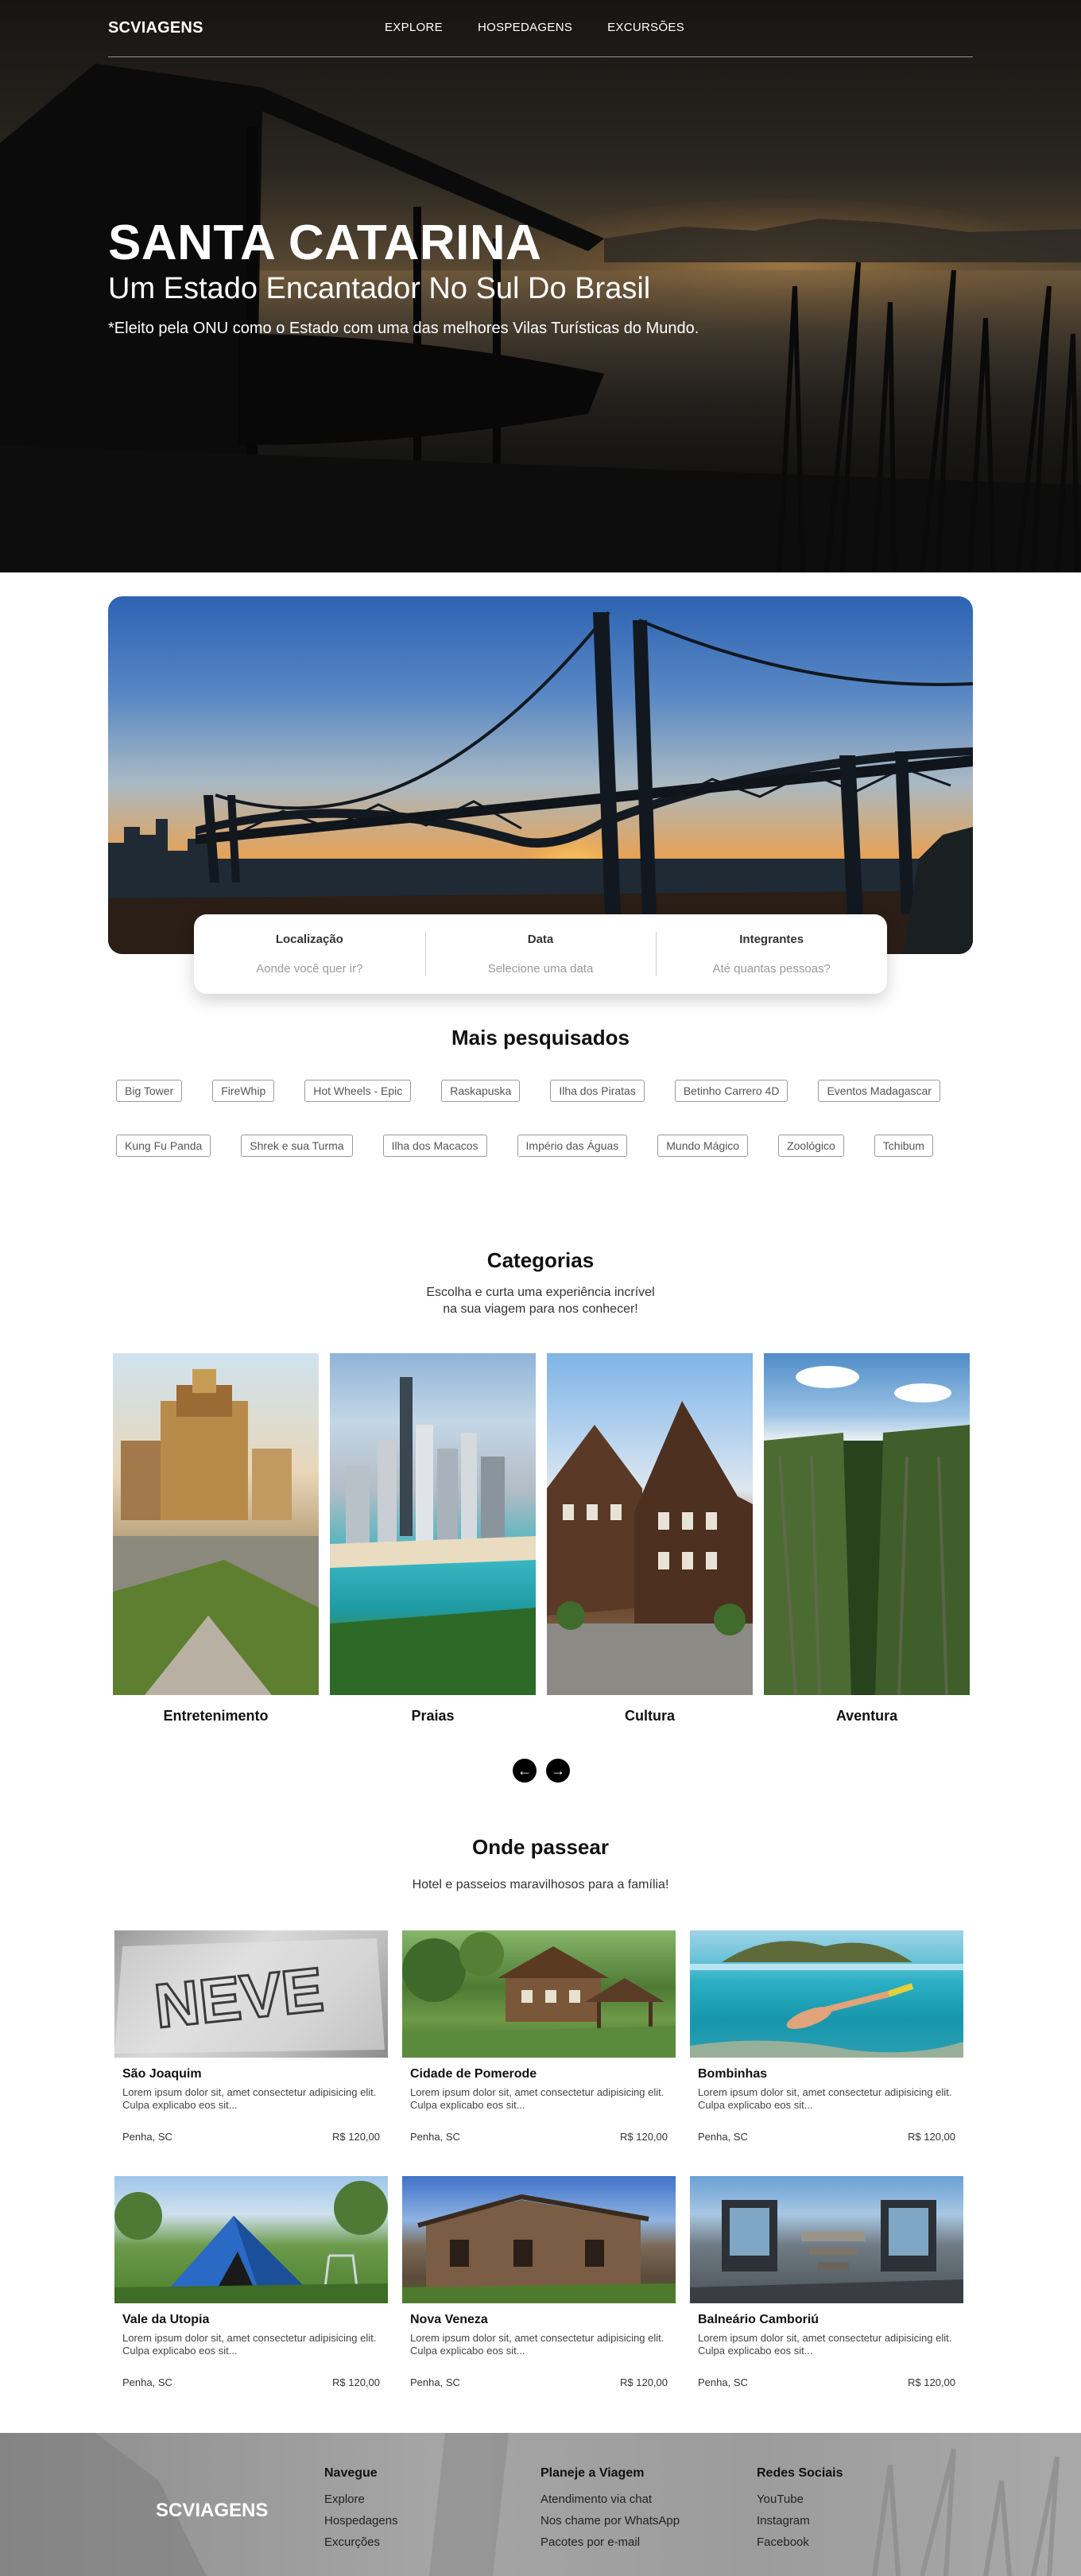 The image size is (1081, 2576). Describe the element at coordinates (166, 2320) in the screenshot. I see `place-name: Vale da Utopia` at that location.